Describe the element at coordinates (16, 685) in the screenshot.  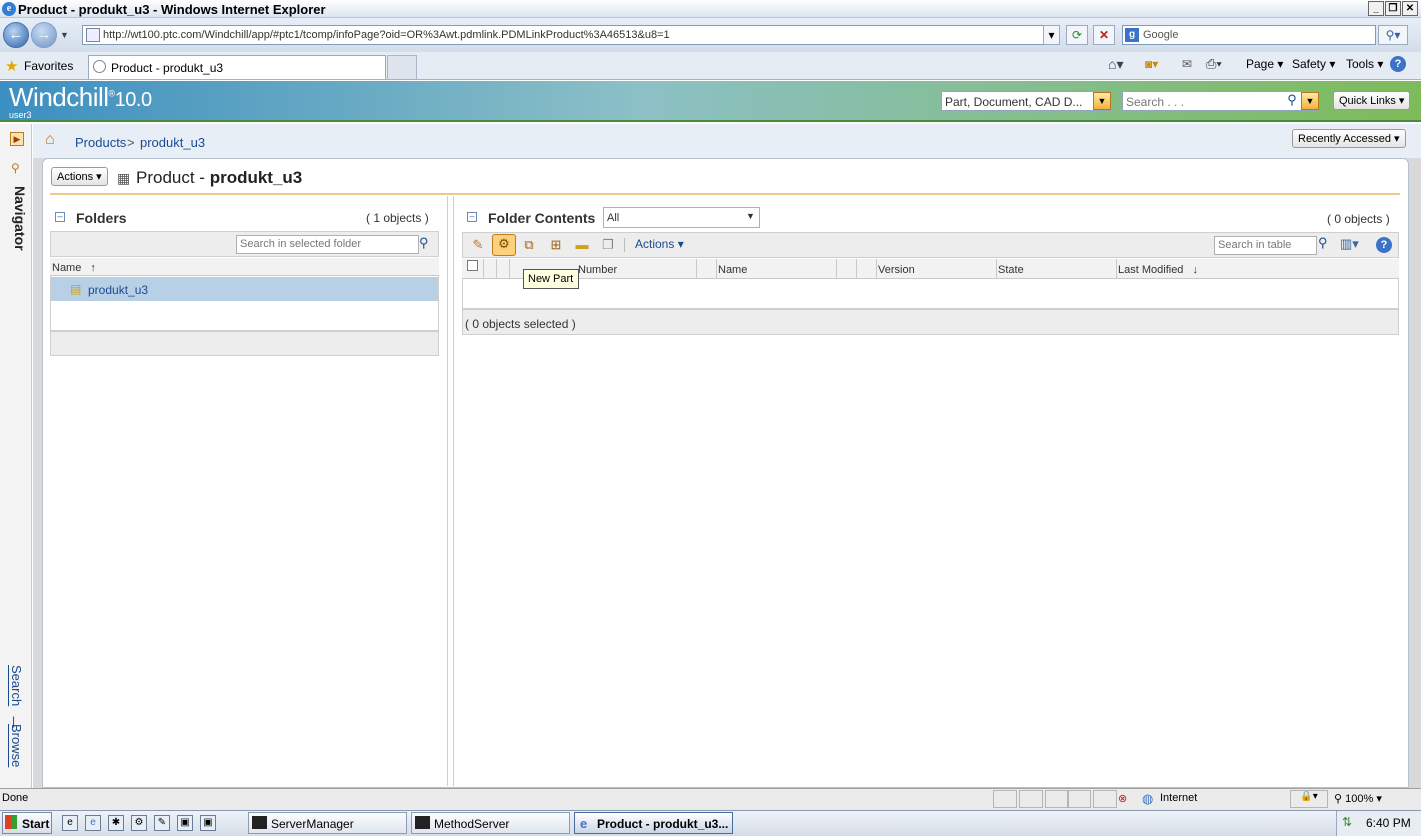
I see `search-link: Search` at that location.